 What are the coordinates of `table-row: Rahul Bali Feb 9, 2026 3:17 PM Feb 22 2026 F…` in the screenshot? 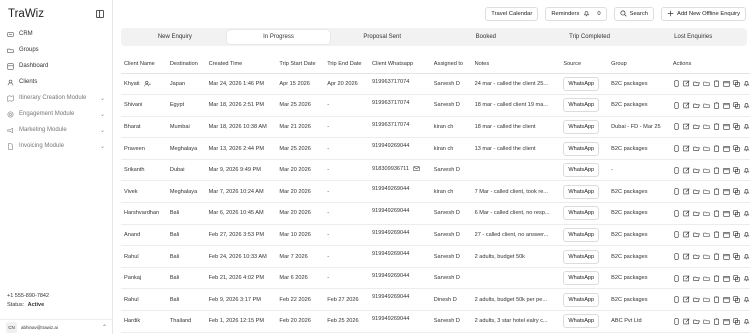 It's located at (435, 300).